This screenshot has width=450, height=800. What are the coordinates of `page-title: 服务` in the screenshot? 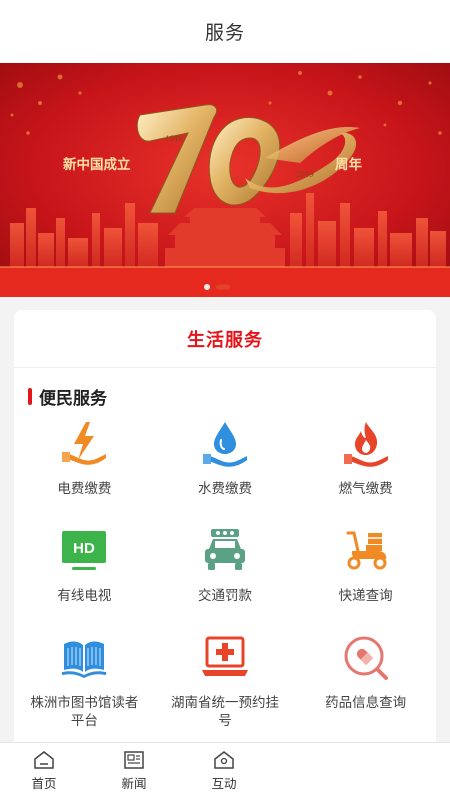 It's located at (224, 33).